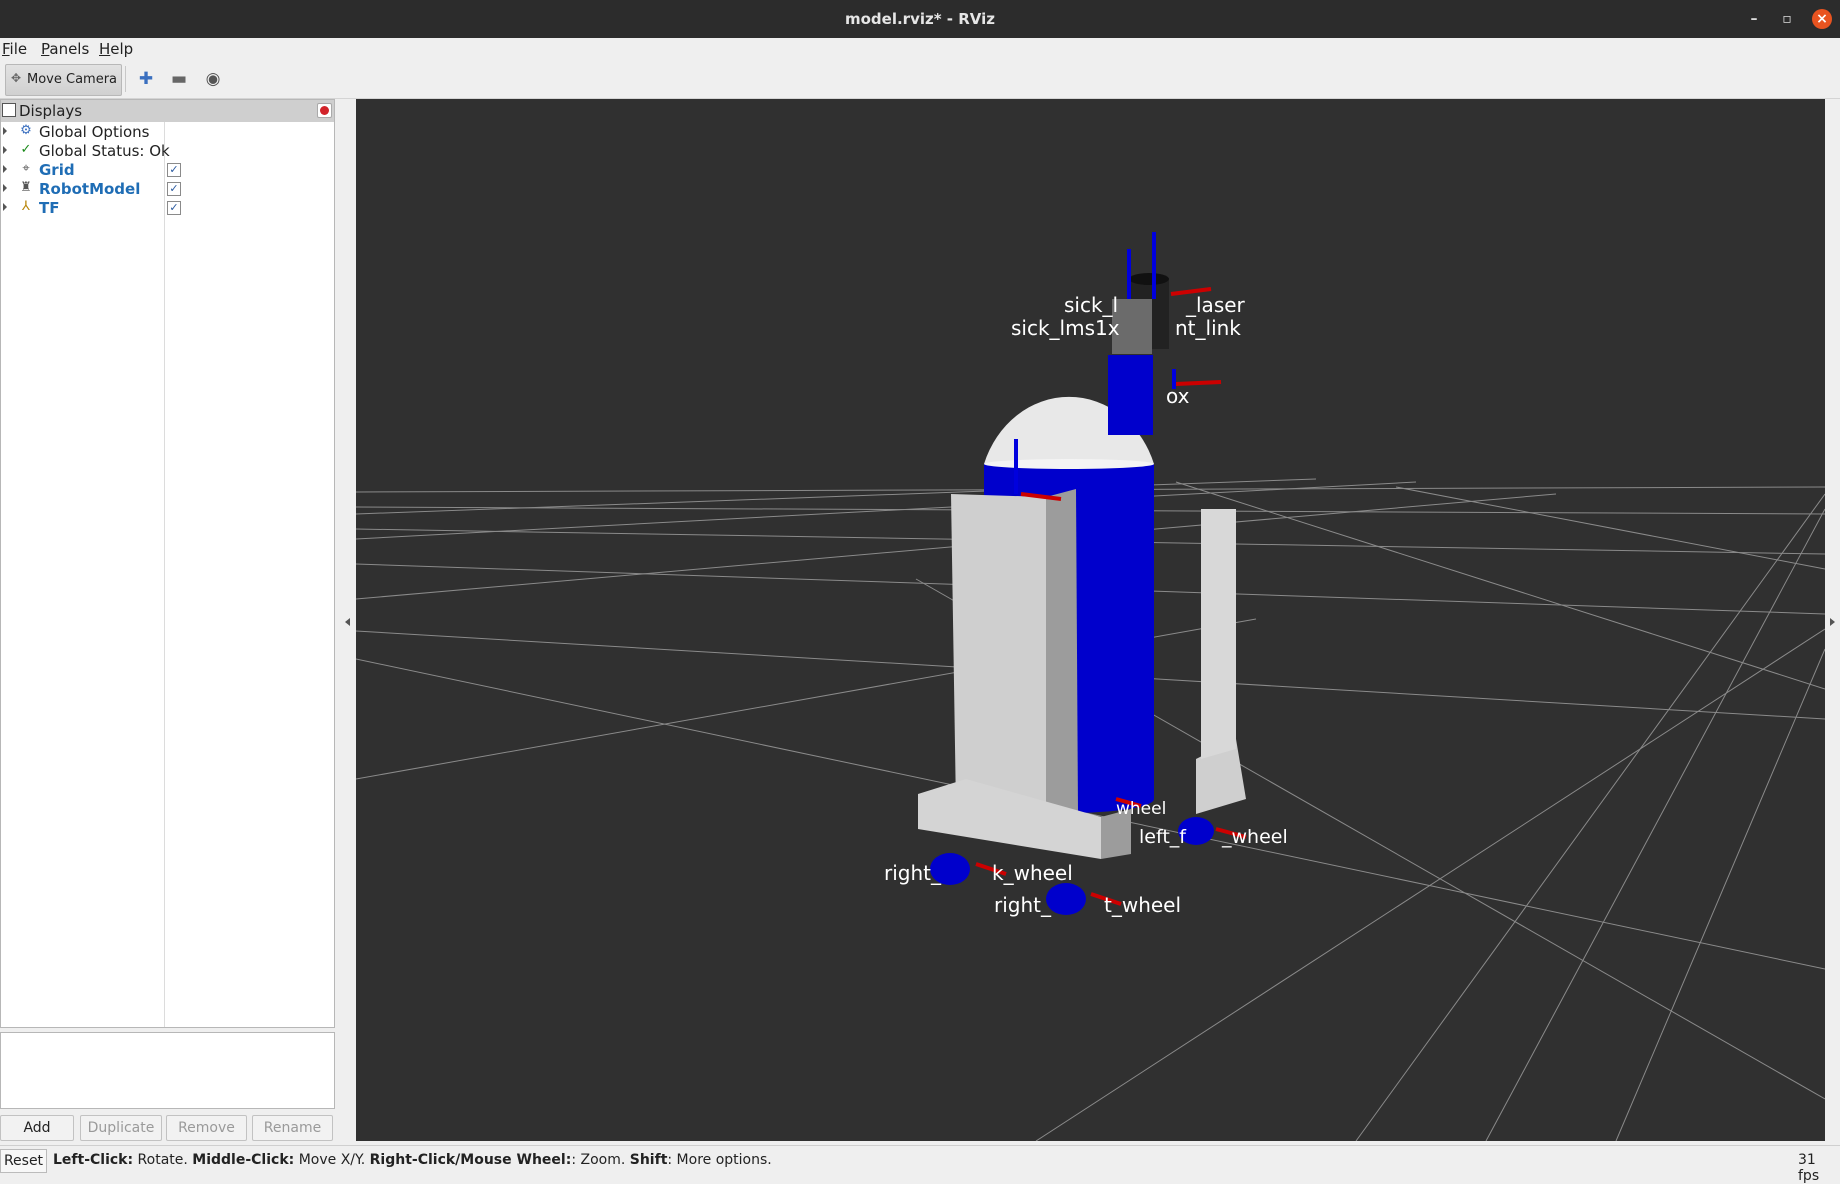  What do you see at coordinates (26, 149) in the screenshot?
I see `check-icon: ✓` at bounding box center [26, 149].